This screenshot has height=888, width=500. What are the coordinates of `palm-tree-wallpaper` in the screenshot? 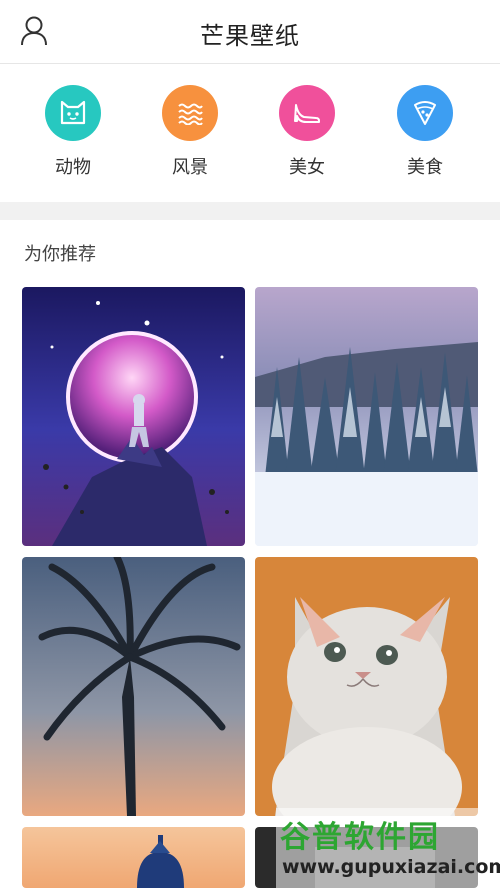 It's located at (133, 686).